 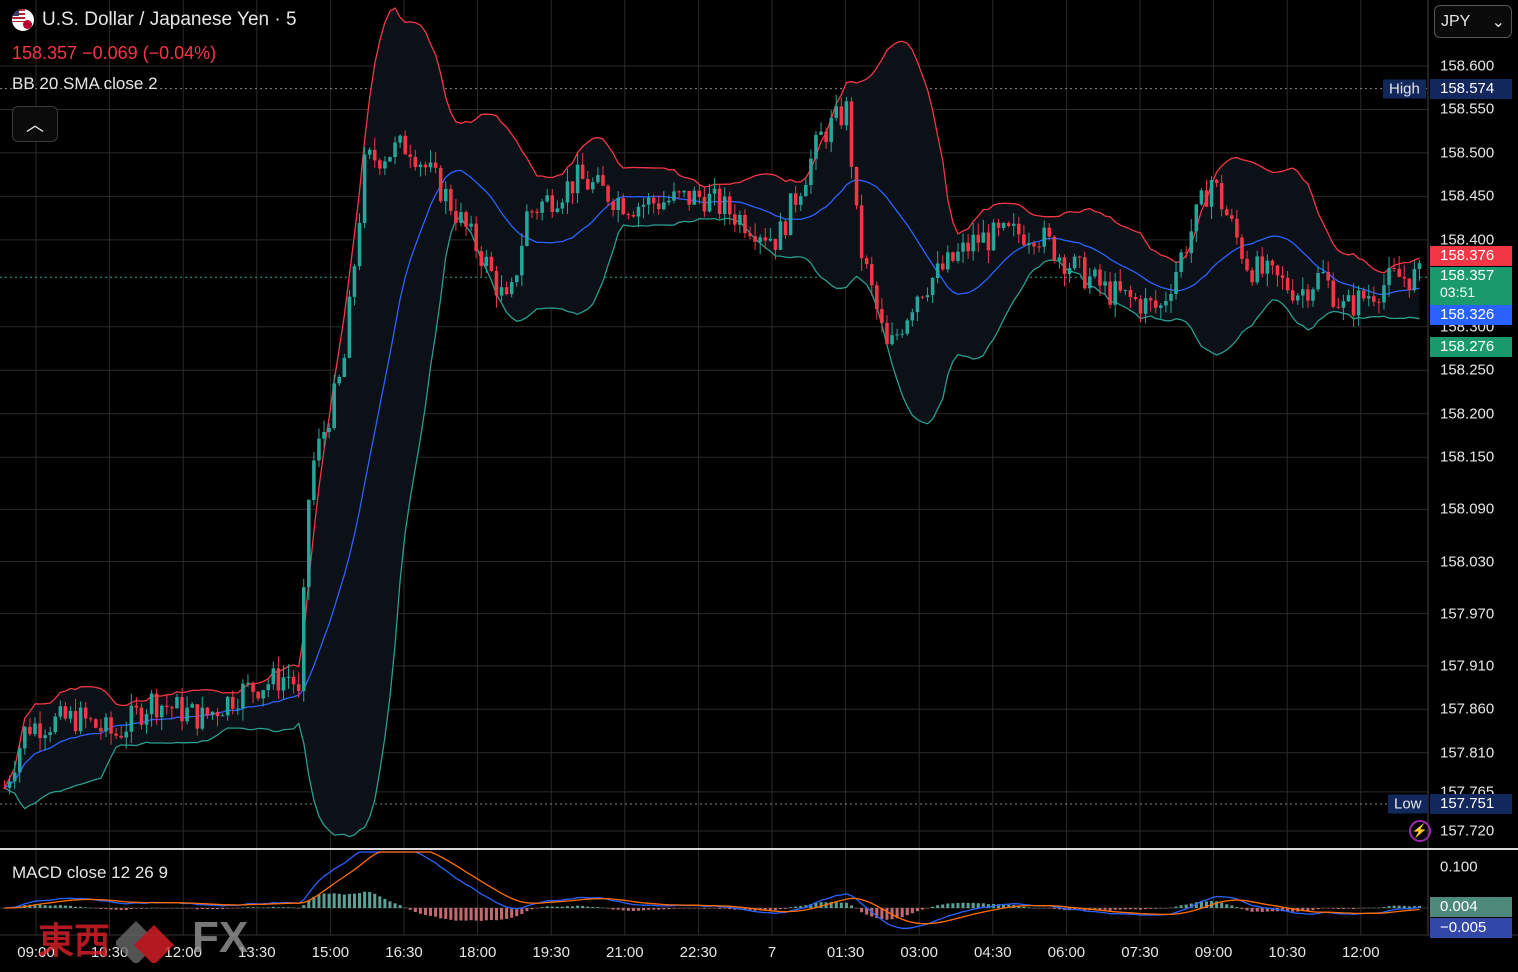 What do you see at coordinates (551, 952) in the screenshot?
I see `time-axis-label: 19:30` at bounding box center [551, 952].